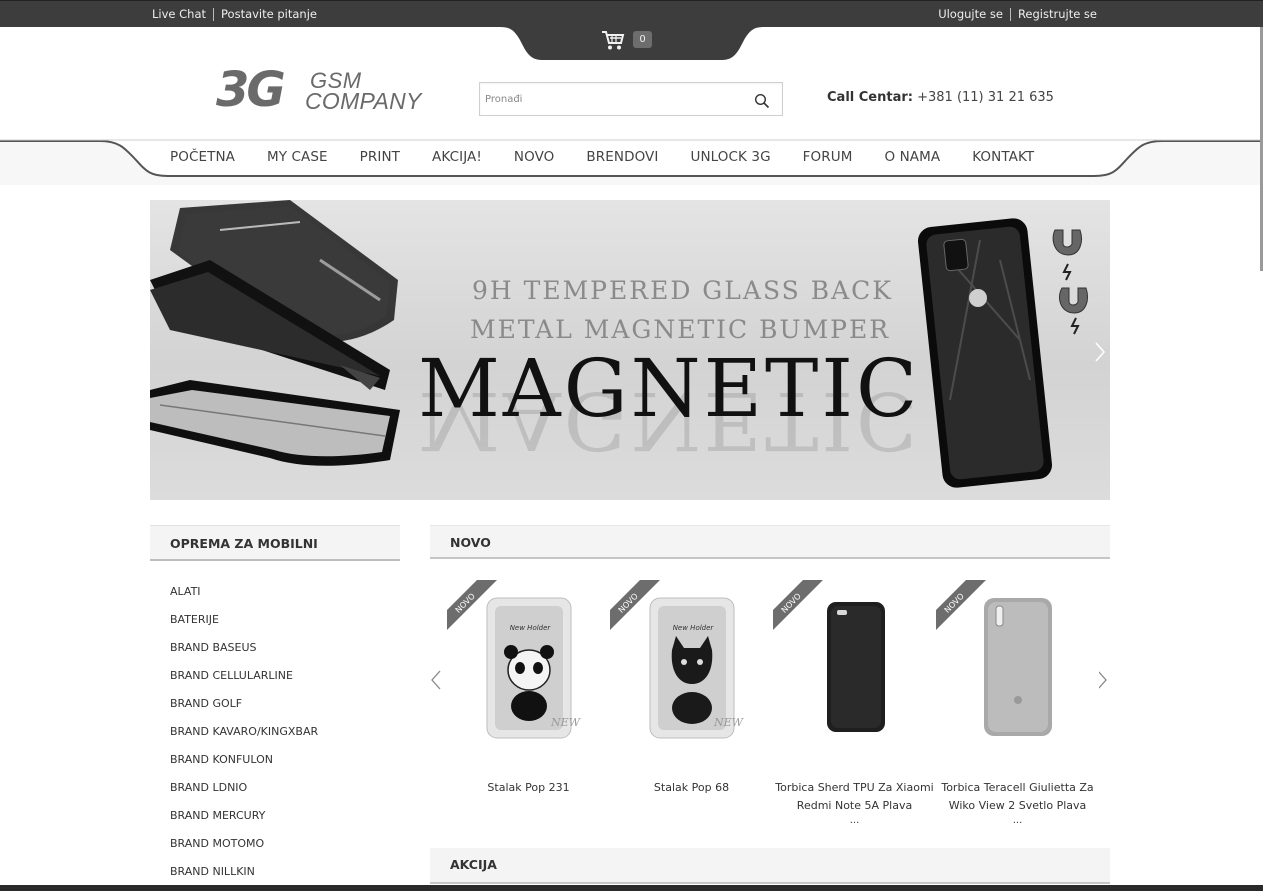  I want to click on search-input, so click(615, 99).